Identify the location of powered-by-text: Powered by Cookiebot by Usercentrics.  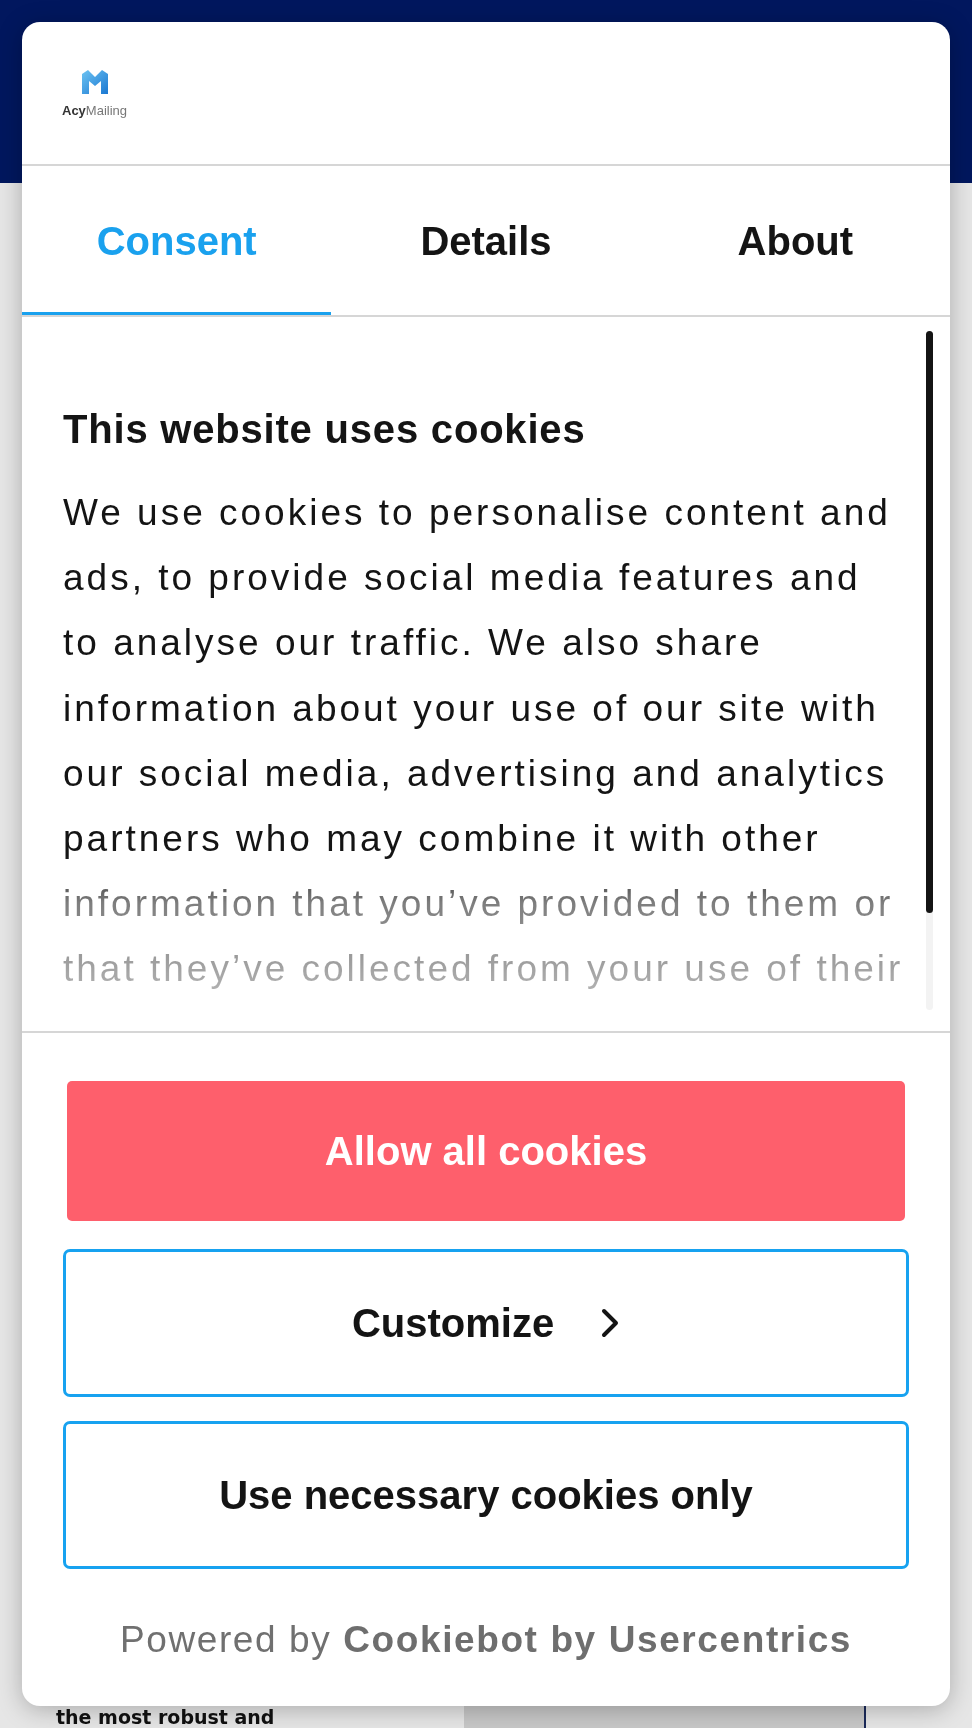
(486, 1640).